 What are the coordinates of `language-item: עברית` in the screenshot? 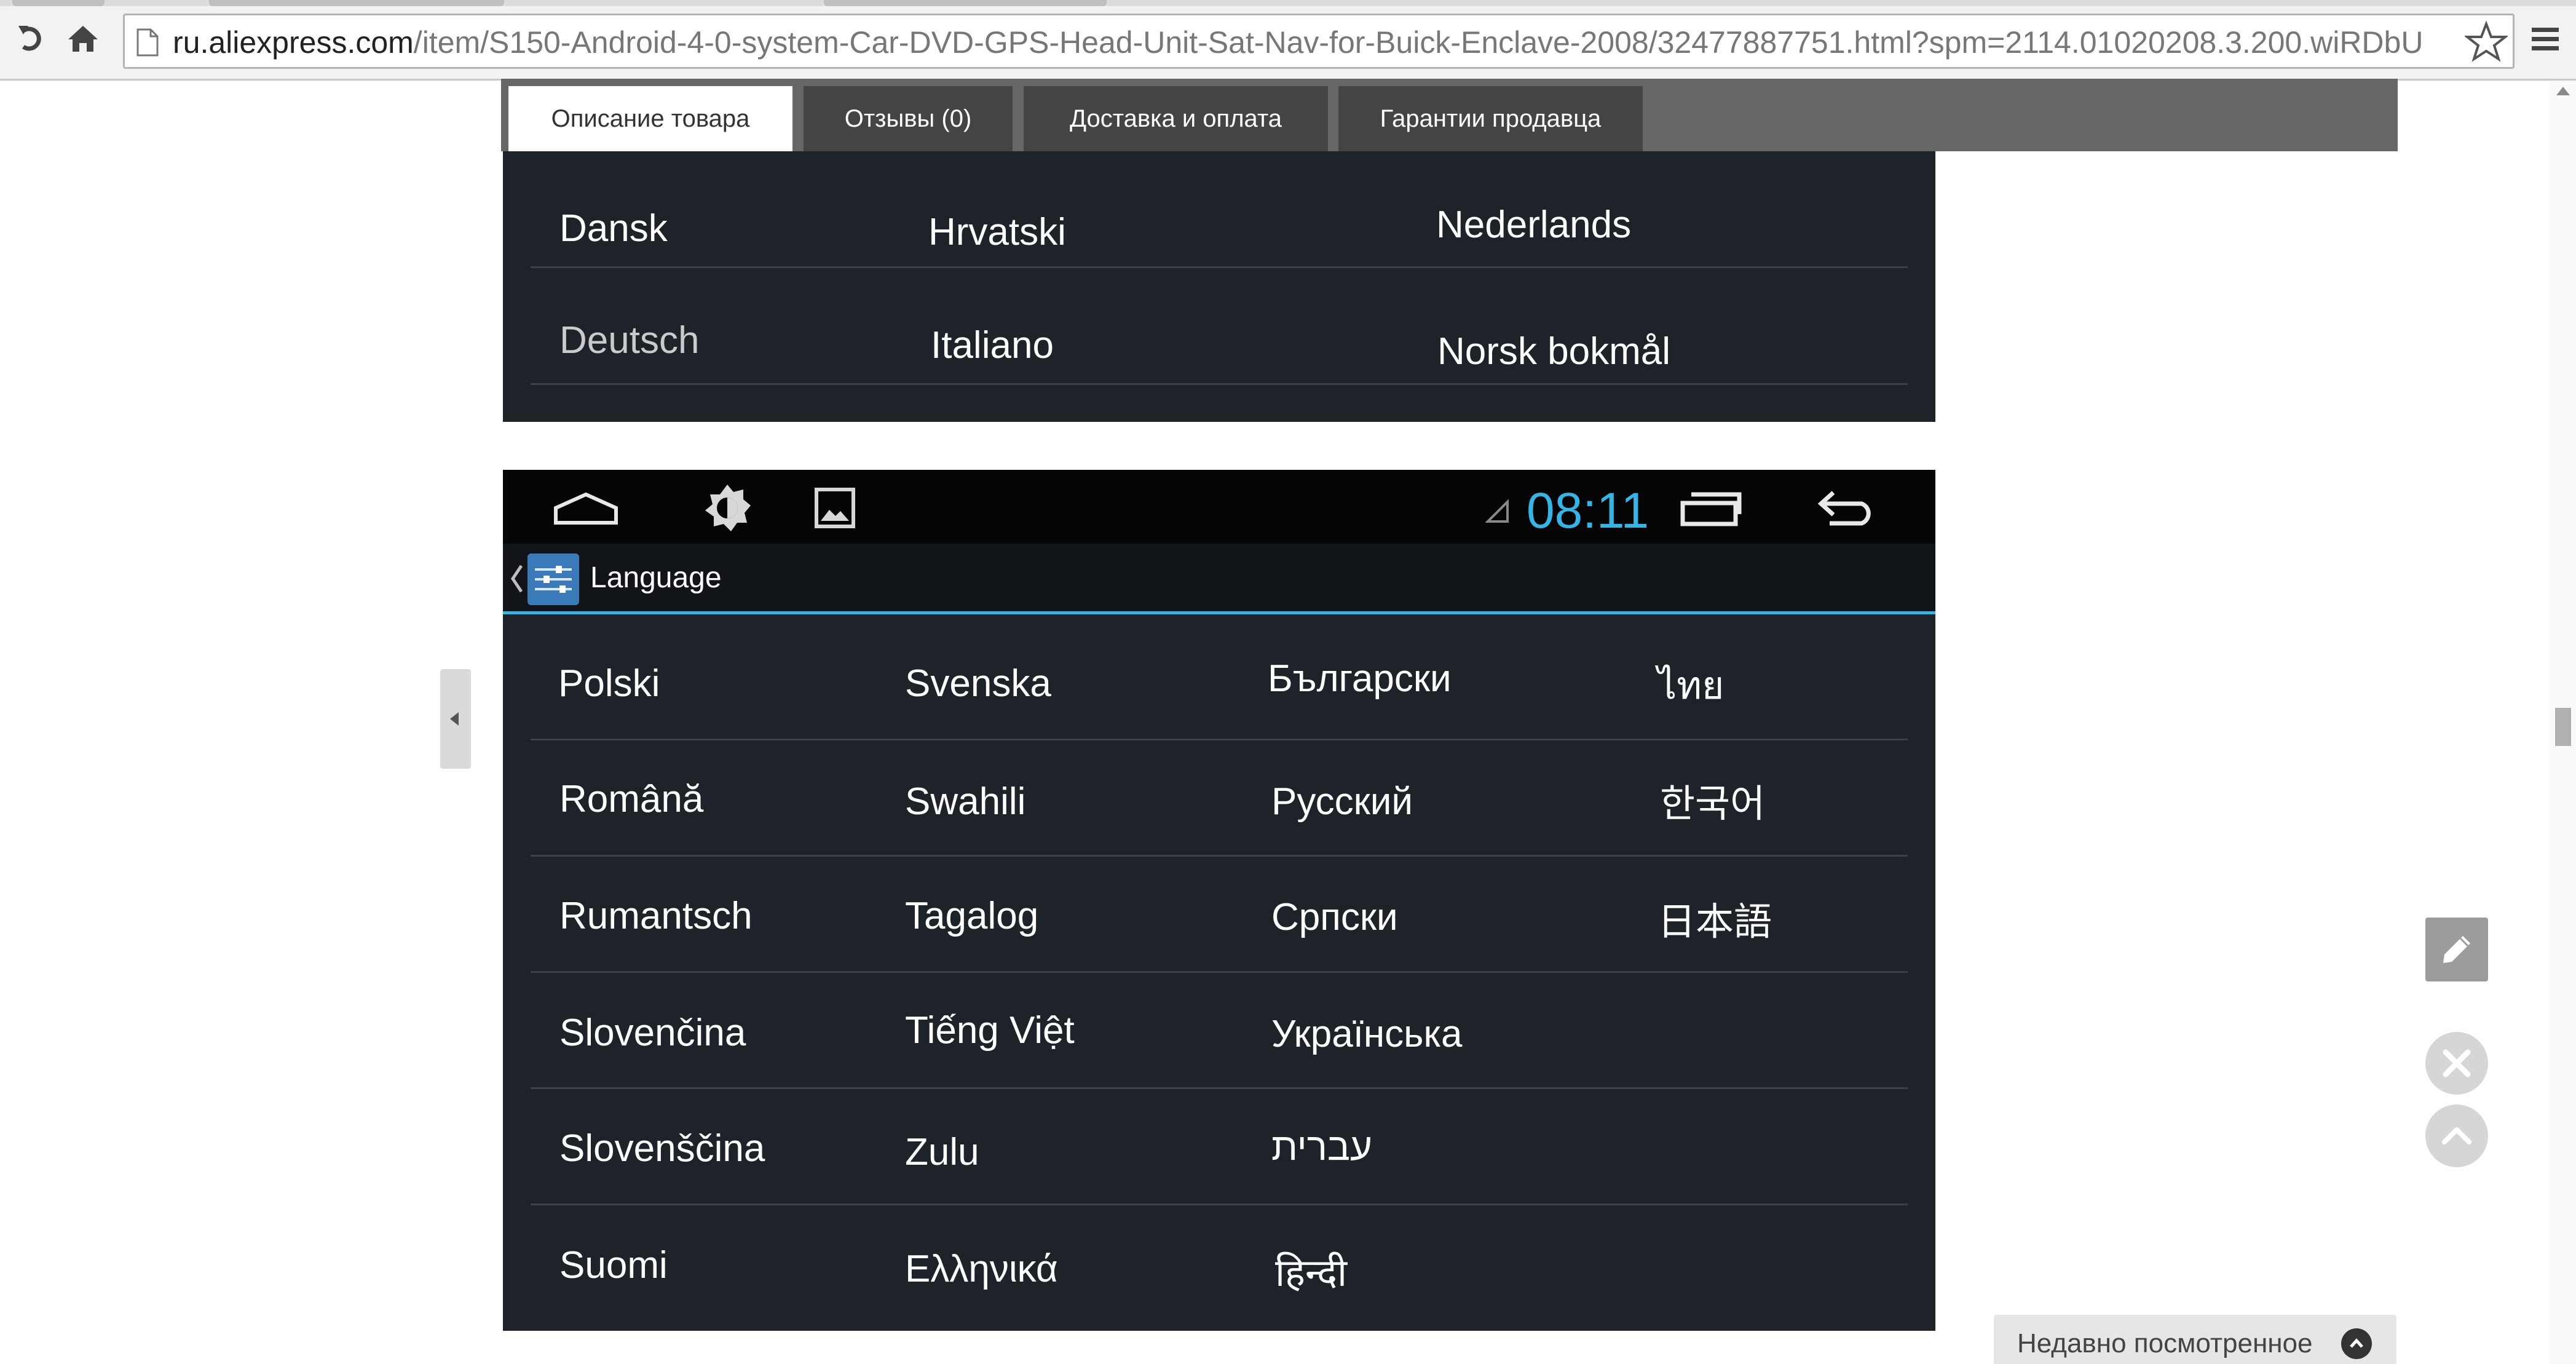 It's located at (1321, 1147).